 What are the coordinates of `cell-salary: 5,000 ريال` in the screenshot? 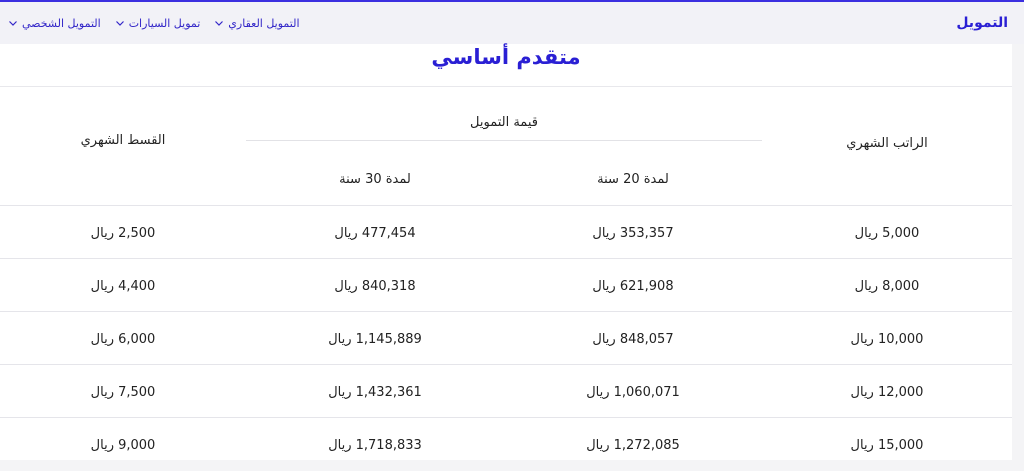 It's located at (887, 233).